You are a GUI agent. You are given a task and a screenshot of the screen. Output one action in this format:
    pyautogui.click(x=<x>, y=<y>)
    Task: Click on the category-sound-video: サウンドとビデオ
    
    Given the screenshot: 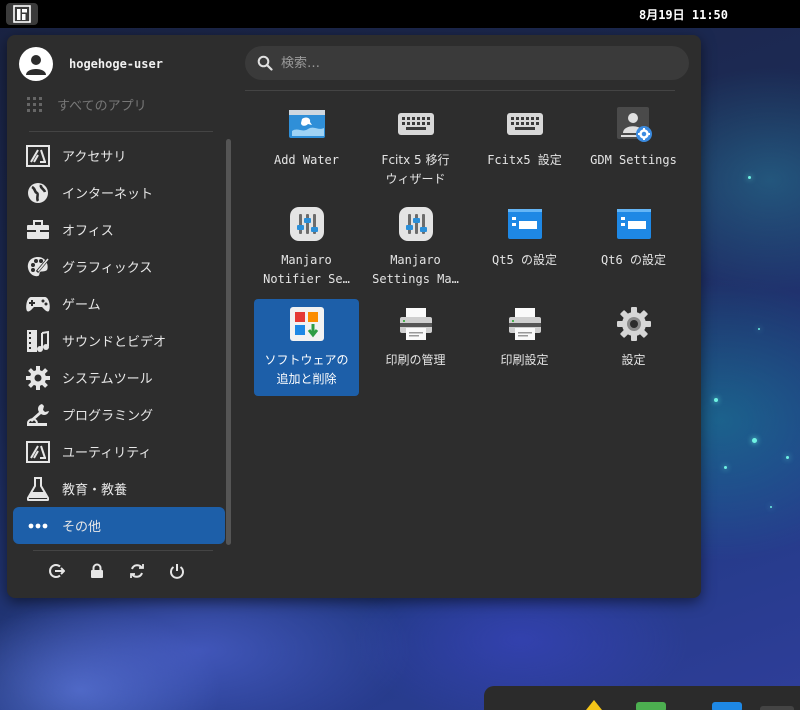 What is the action you would take?
    pyautogui.click(x=119, y=340)
    